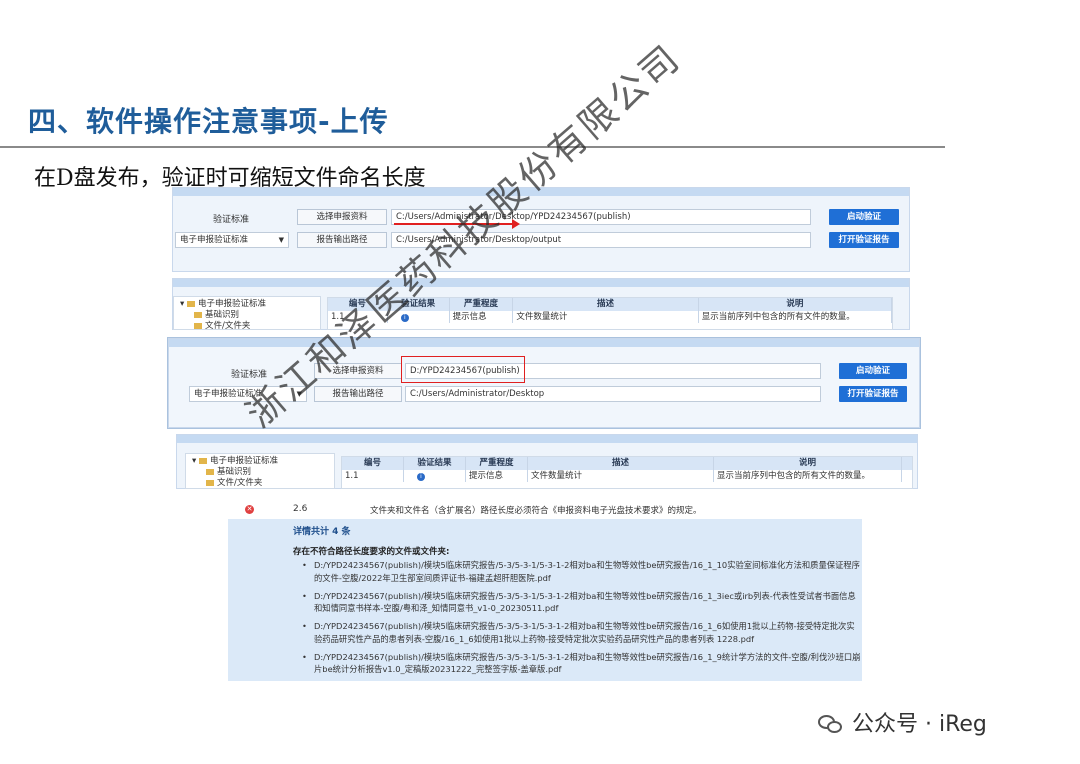 The height and width of the screenshot is (764, 1080). What do you see at coordinates (249, 509) in the screenshot?
I see `error-icon: ✕` at bounding box center [249, 509].